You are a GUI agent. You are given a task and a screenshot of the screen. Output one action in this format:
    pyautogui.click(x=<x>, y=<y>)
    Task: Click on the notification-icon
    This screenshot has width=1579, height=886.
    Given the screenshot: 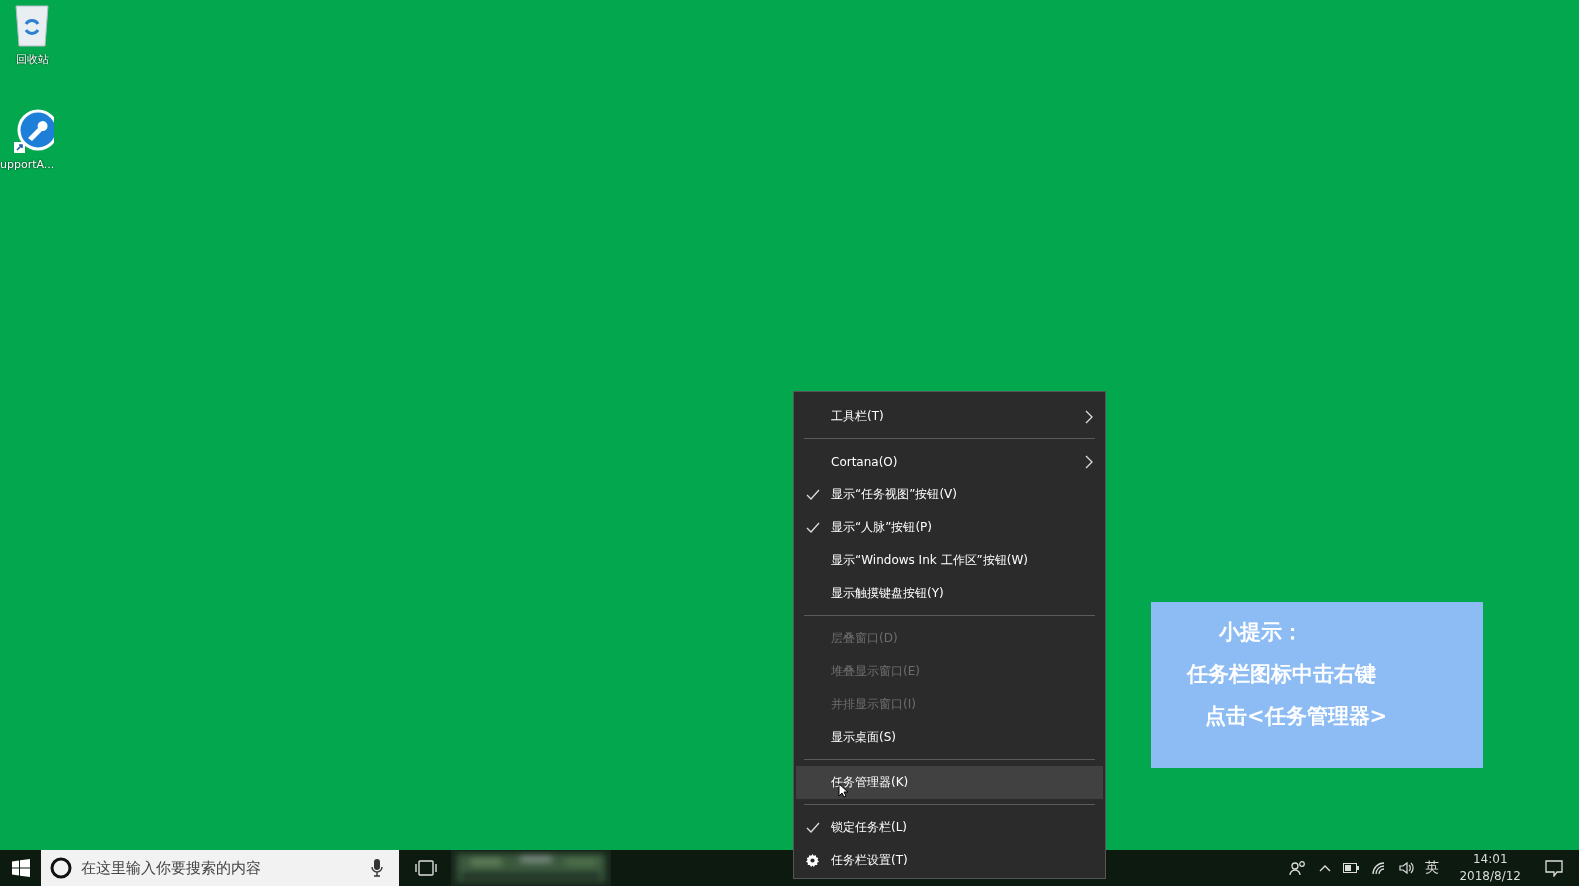 What is the action you would take?
    pyautogui.click(x=1554, y=868)
    